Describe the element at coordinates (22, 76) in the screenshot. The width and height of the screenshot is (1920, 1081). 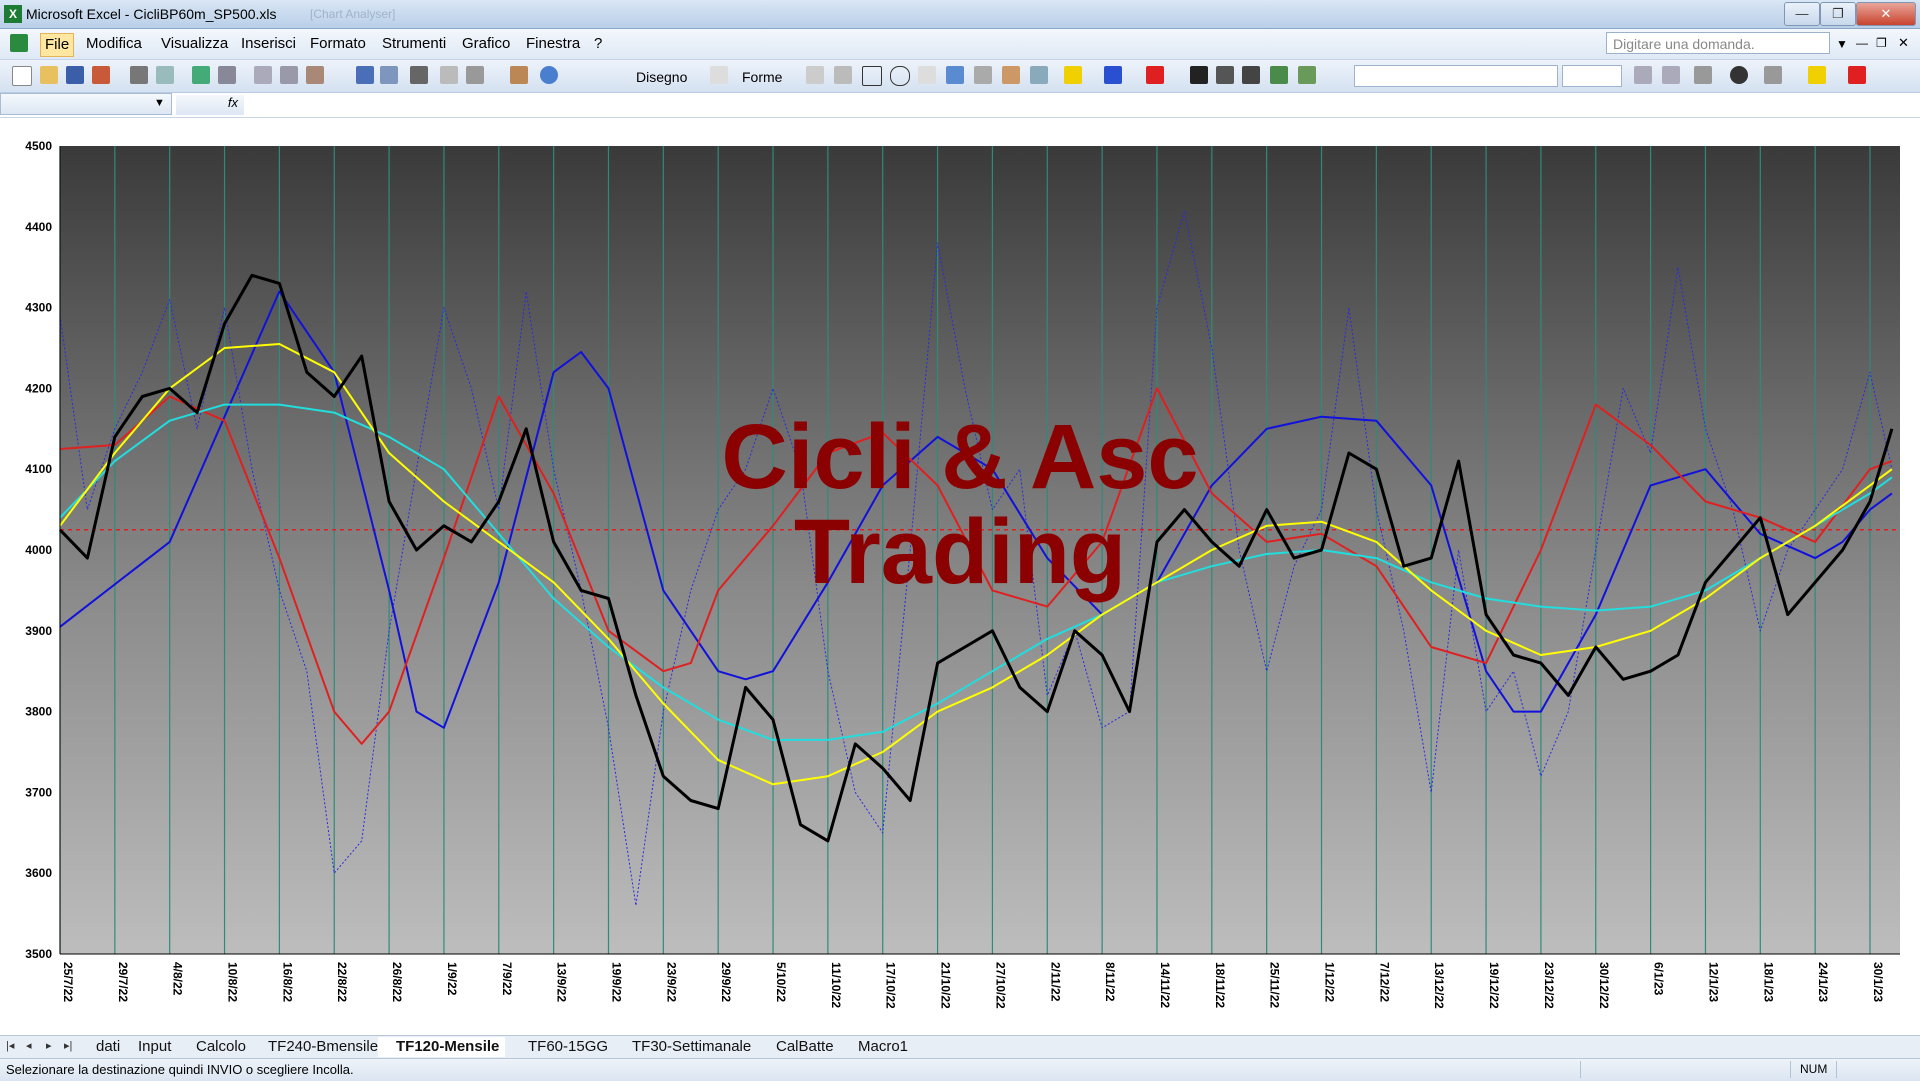
I see `new-icon` at that location.